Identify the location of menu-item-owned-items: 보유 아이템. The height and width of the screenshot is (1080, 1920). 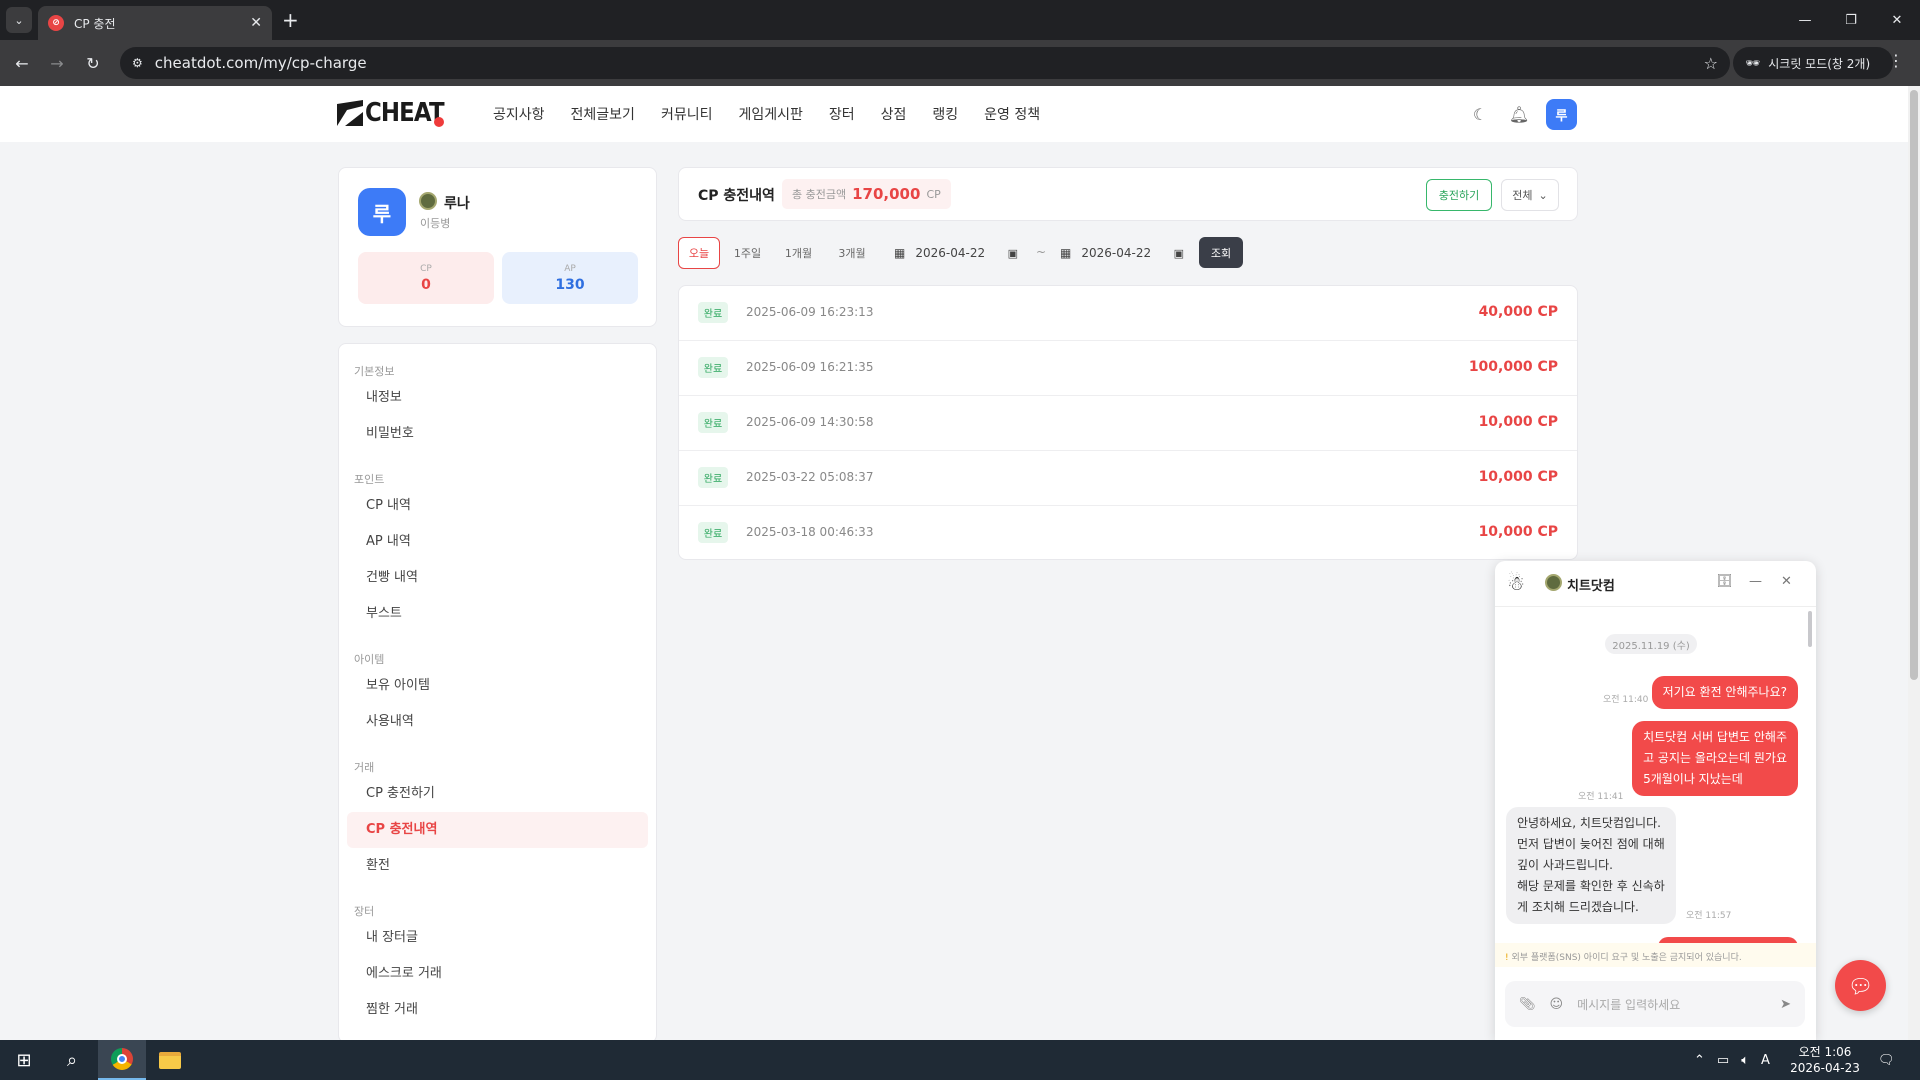
(497, 686).